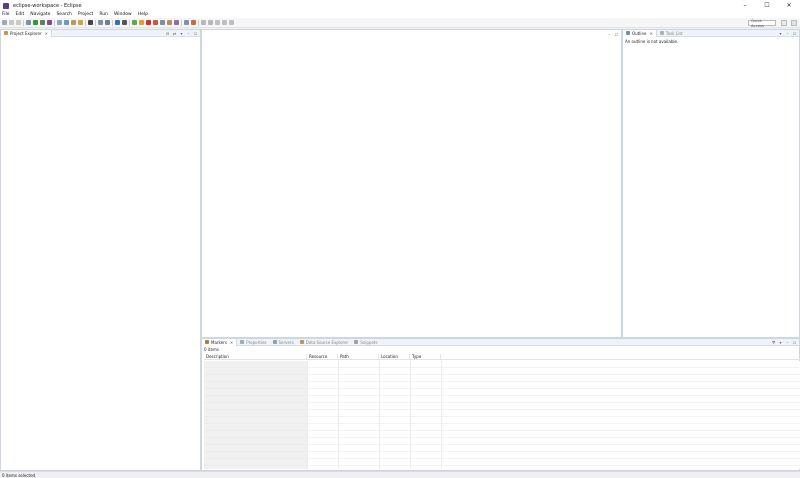 This screenshot has width=800, height=478. Describe the element at coordinates (616, 34) in the screenshot. I see `maximize-editor-icon: ☐` at that location.